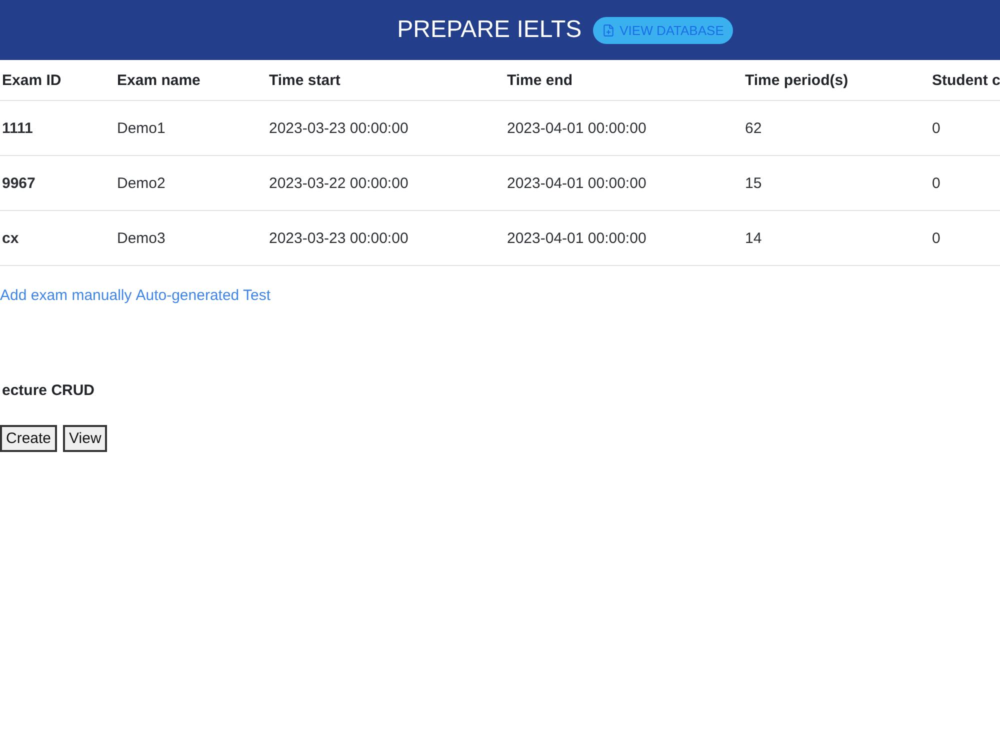 The width and height of the screenshot is (1000, 750). Describe the element at coordinates (191, 238) in the screenshot. I see `table-cell: Demo3` at that location.